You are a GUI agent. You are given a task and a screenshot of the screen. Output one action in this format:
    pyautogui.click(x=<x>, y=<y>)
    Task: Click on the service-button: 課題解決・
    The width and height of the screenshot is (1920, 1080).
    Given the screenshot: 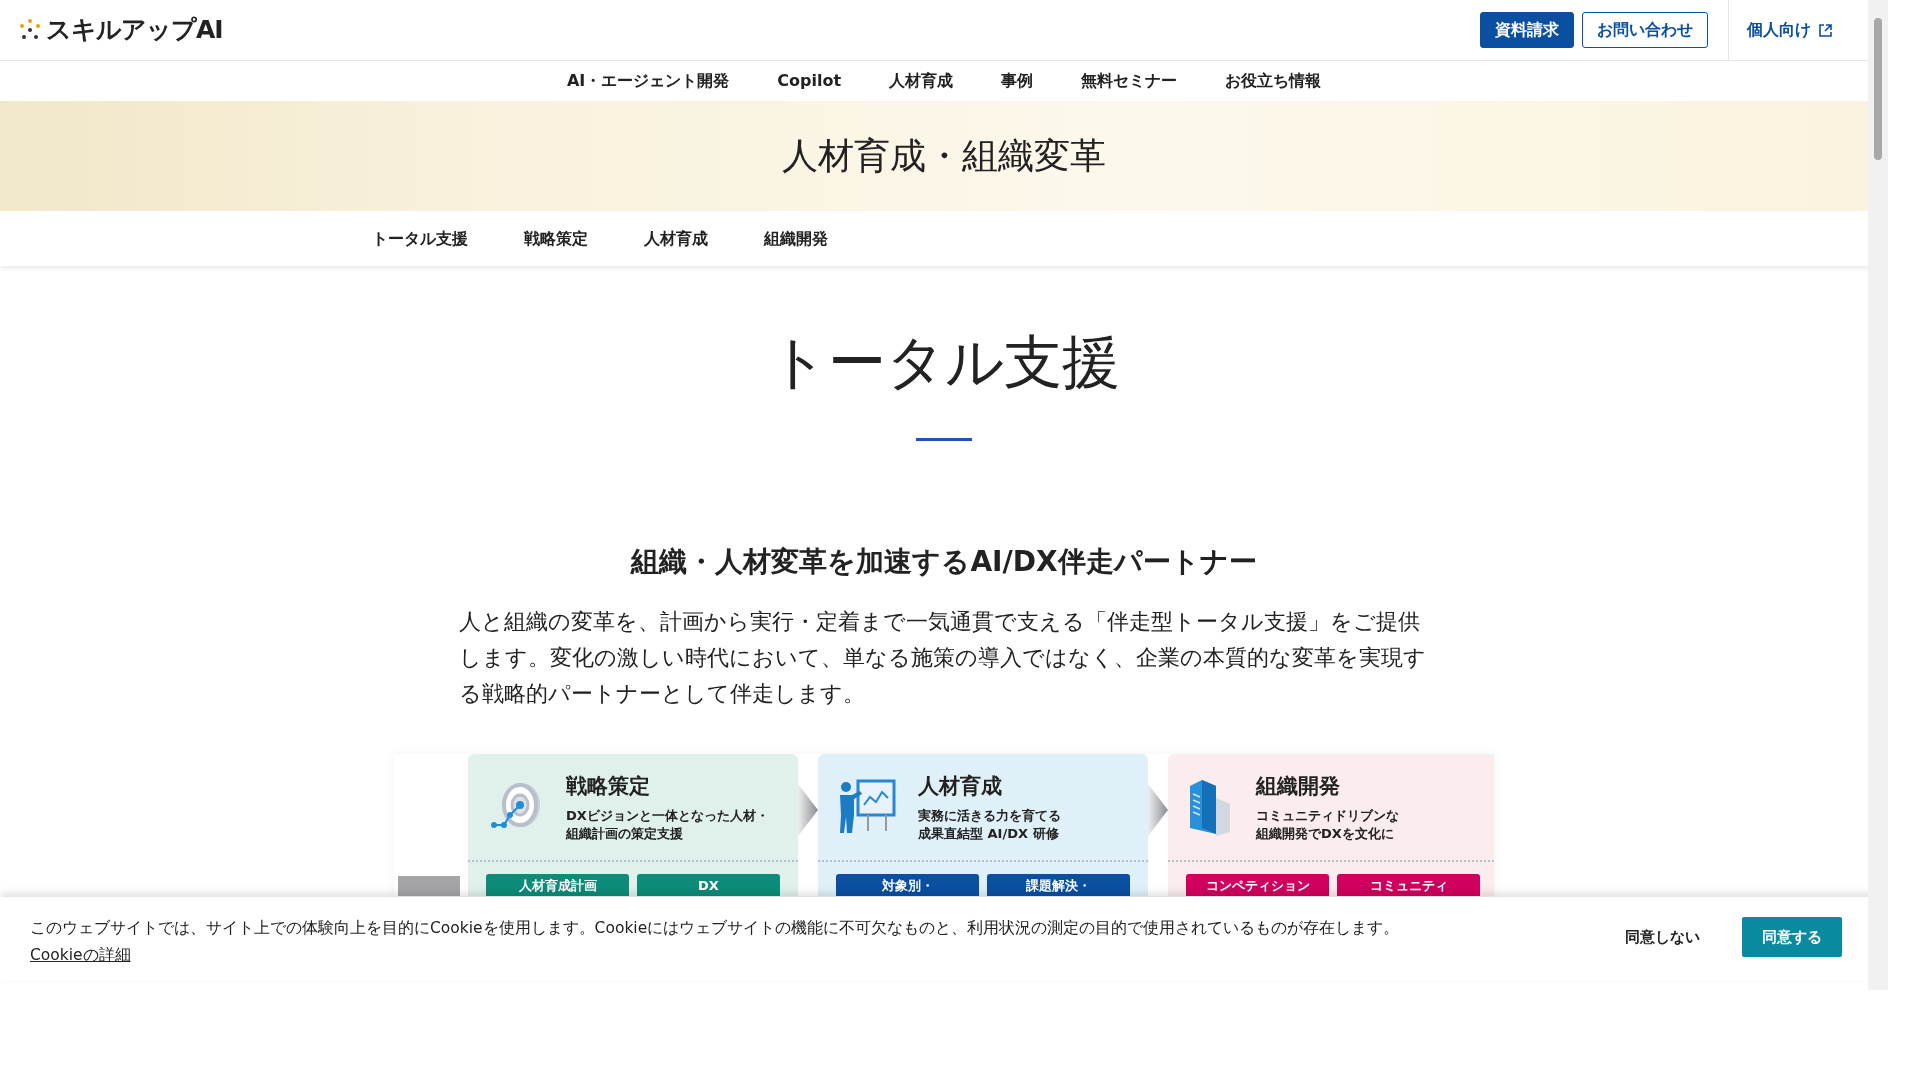 What is the action you would take?
    pyautogui.click(x=1058, y=885)
    